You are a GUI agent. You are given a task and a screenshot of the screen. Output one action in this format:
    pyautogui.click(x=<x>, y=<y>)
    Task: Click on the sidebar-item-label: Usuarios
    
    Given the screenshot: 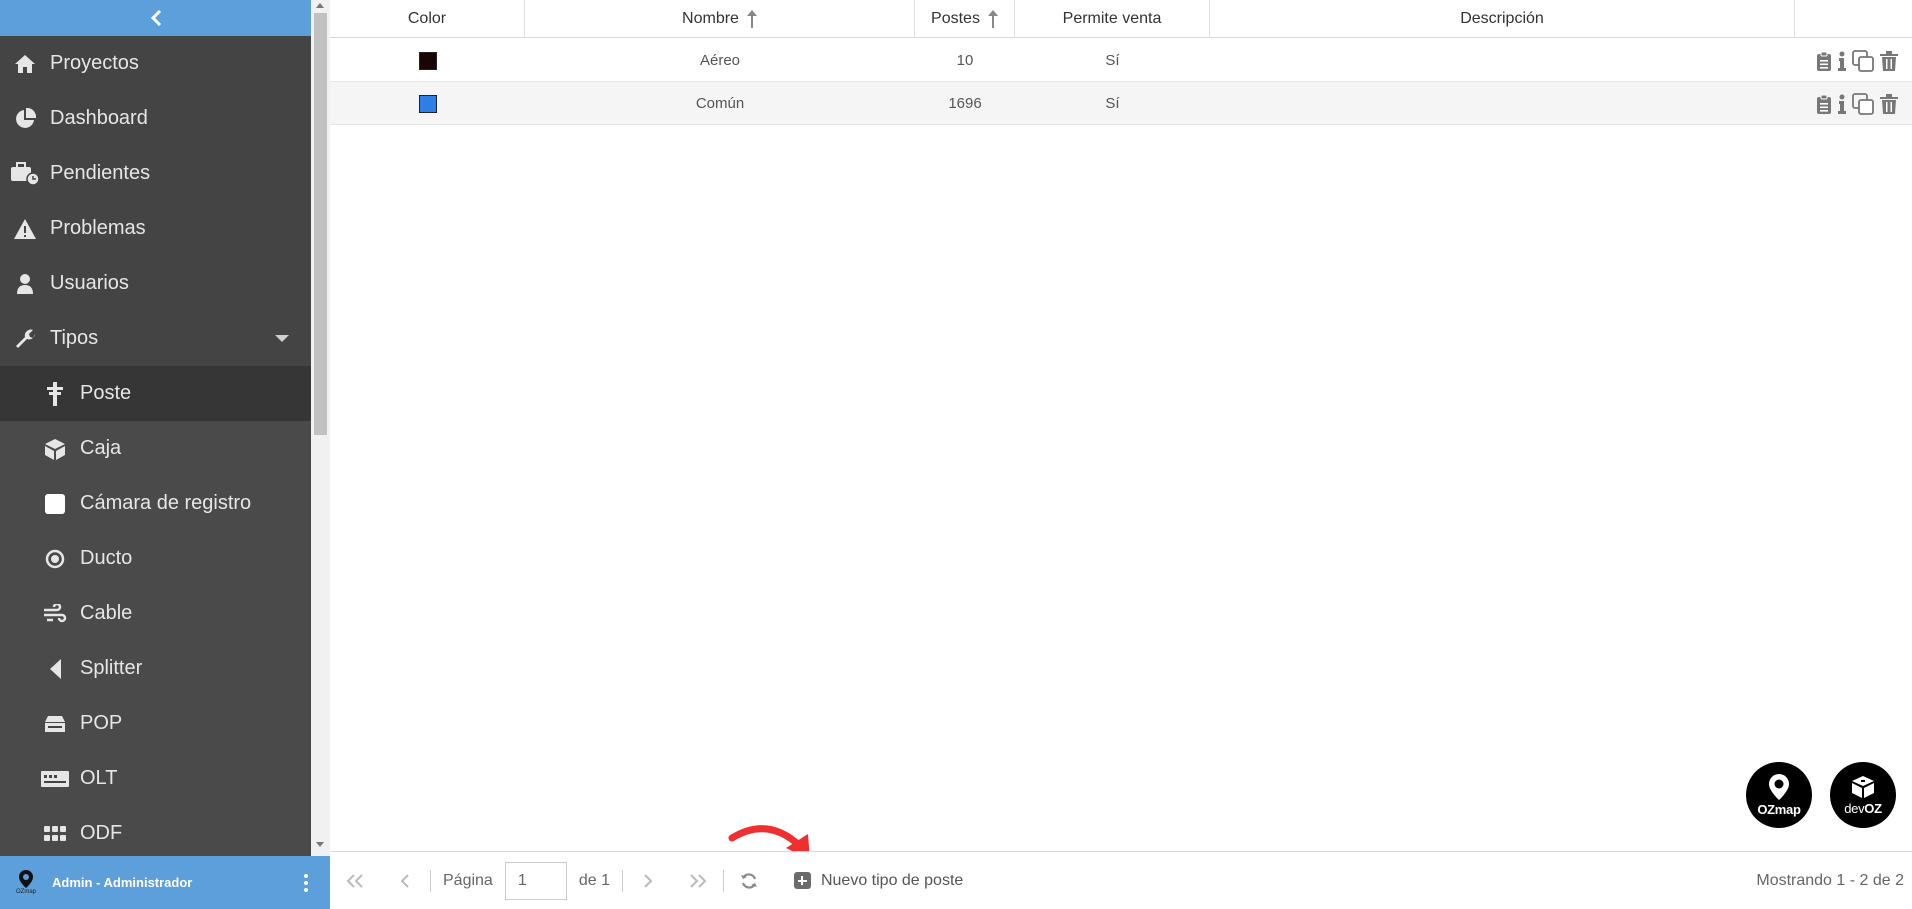 What is the action you would take?
    pyautogui.click(x=89, y=283)
    